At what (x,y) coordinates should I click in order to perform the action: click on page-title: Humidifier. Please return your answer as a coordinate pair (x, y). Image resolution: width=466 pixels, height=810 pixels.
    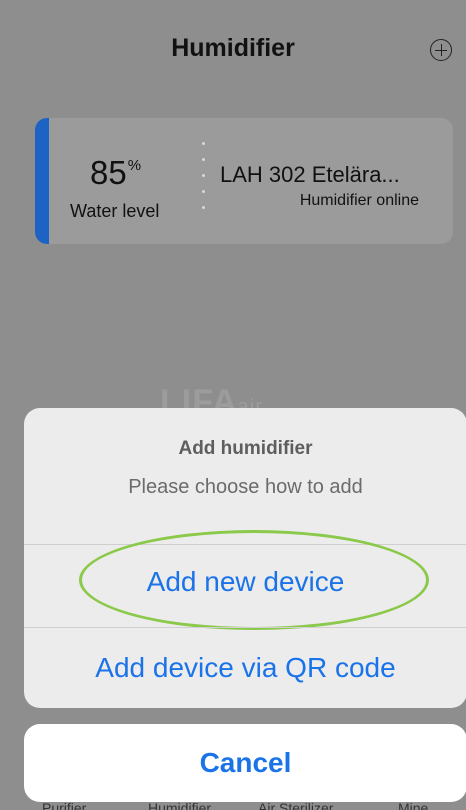
    Looking at the image, I should click on (233, 48).